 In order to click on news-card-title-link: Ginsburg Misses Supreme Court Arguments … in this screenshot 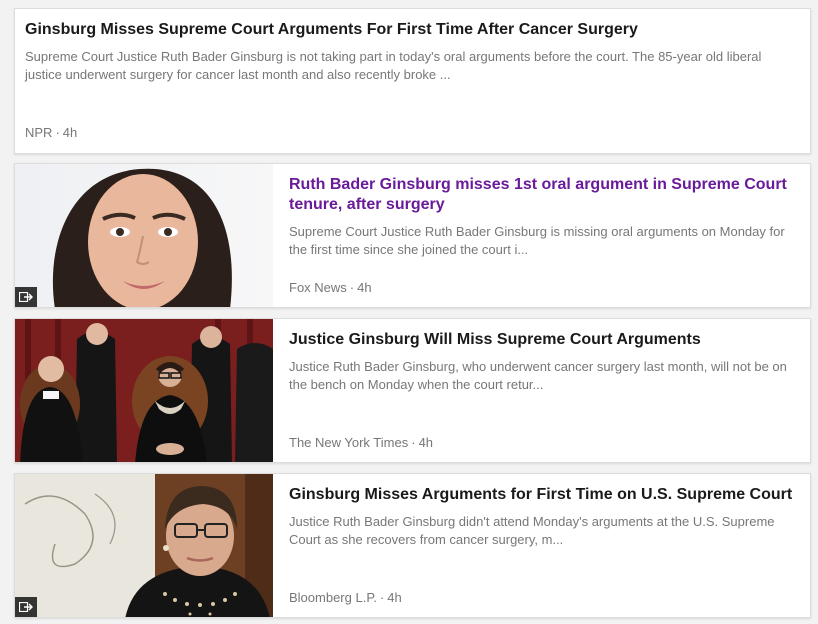, I will do `click(410, 30)`.